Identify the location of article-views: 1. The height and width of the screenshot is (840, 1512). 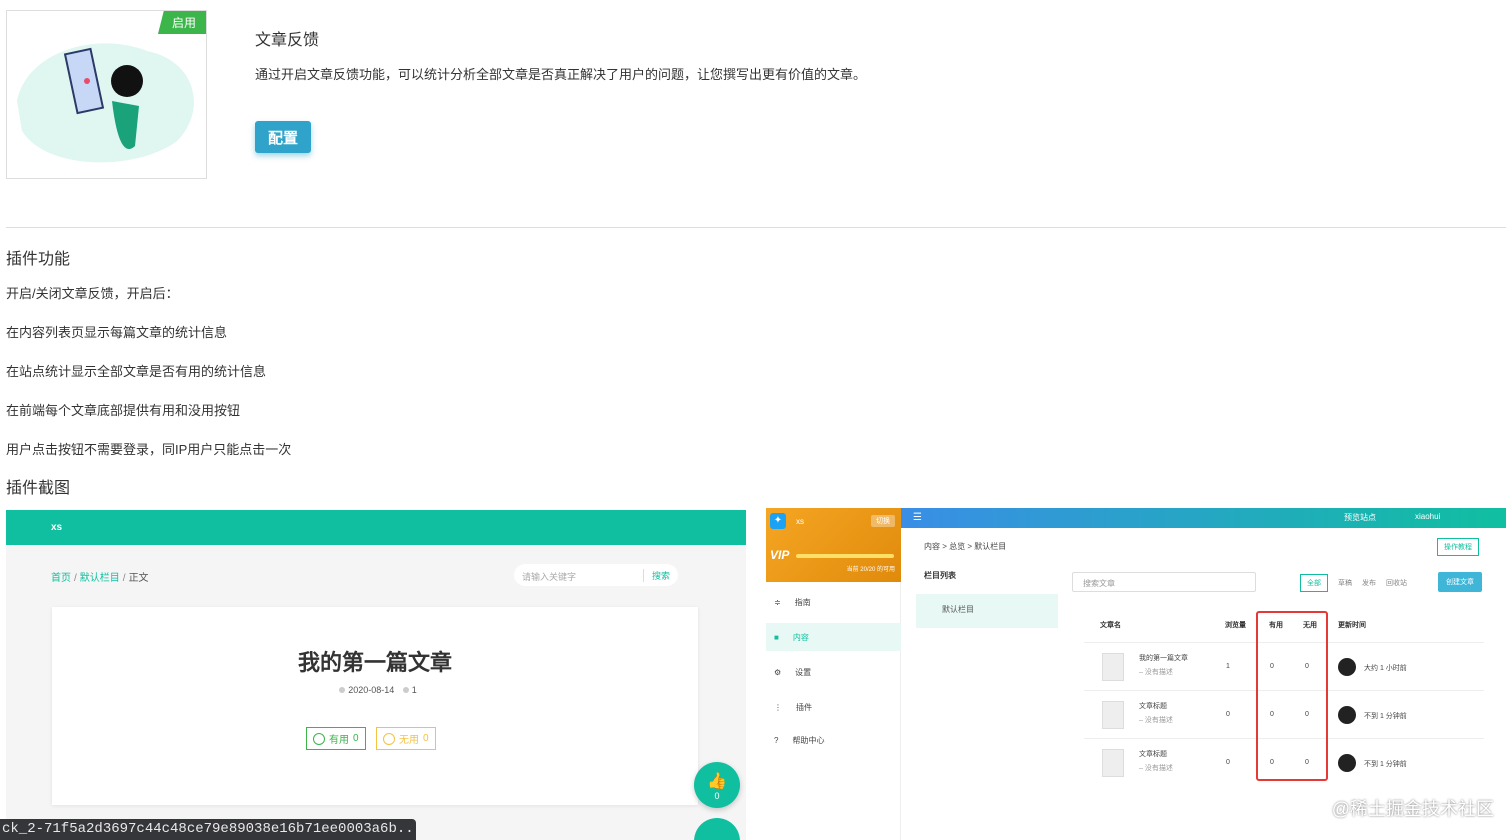
(414, 690).